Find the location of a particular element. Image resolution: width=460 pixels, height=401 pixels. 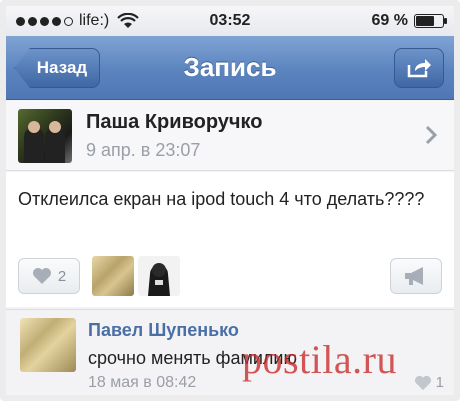

repost-button is located at coordinates (416, 276).